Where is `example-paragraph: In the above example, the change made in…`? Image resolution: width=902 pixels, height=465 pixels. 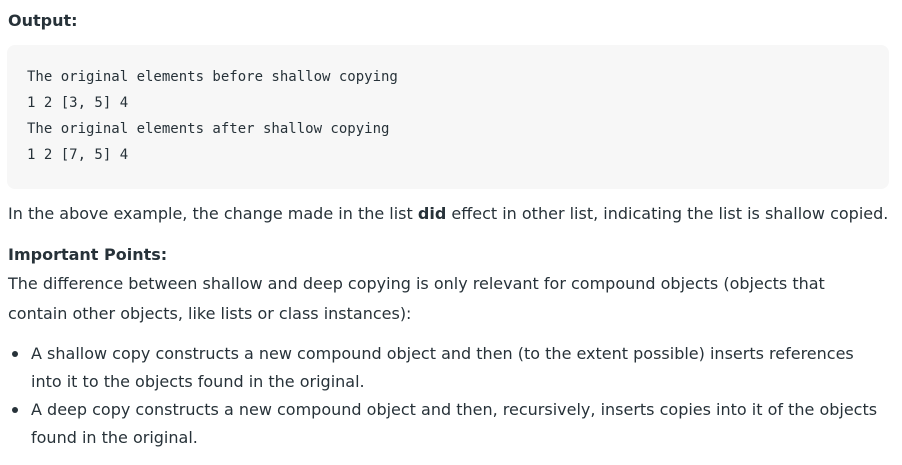
example-paragraph: In the above example, the change made in… is located at coordinates (448, 214).